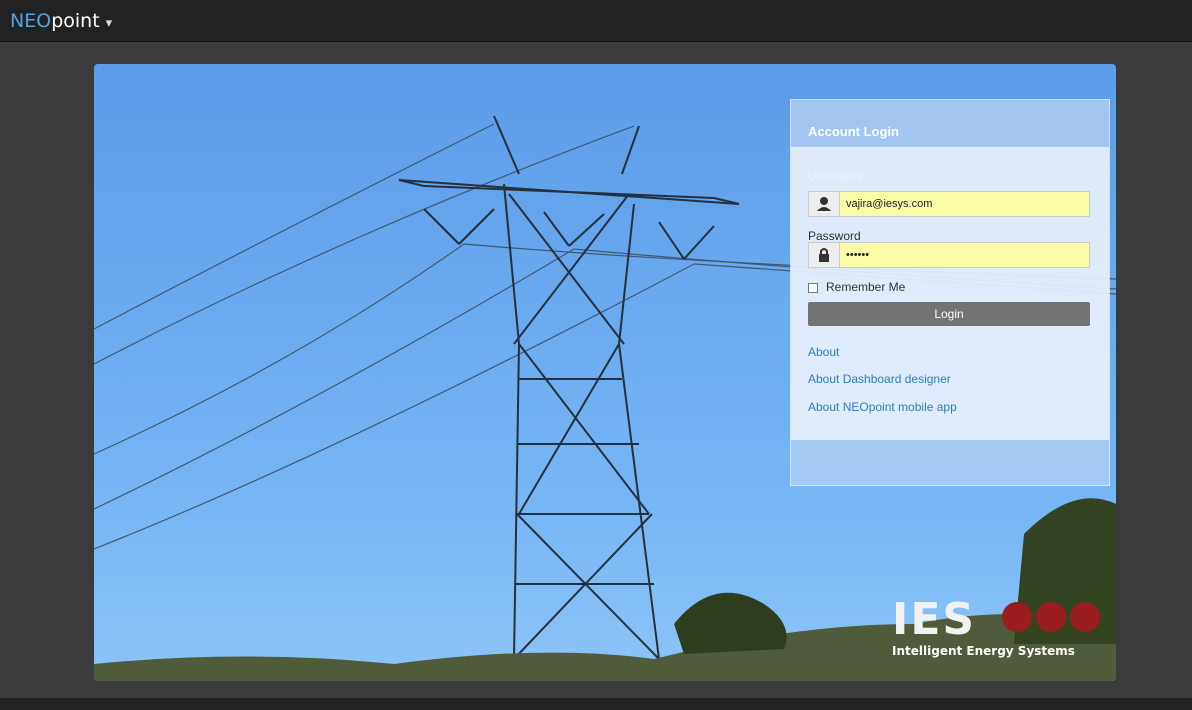 The image size is (1192, 710). I want to click on logo-tagline: Intelligent Energy Systems, so click(983, 651).